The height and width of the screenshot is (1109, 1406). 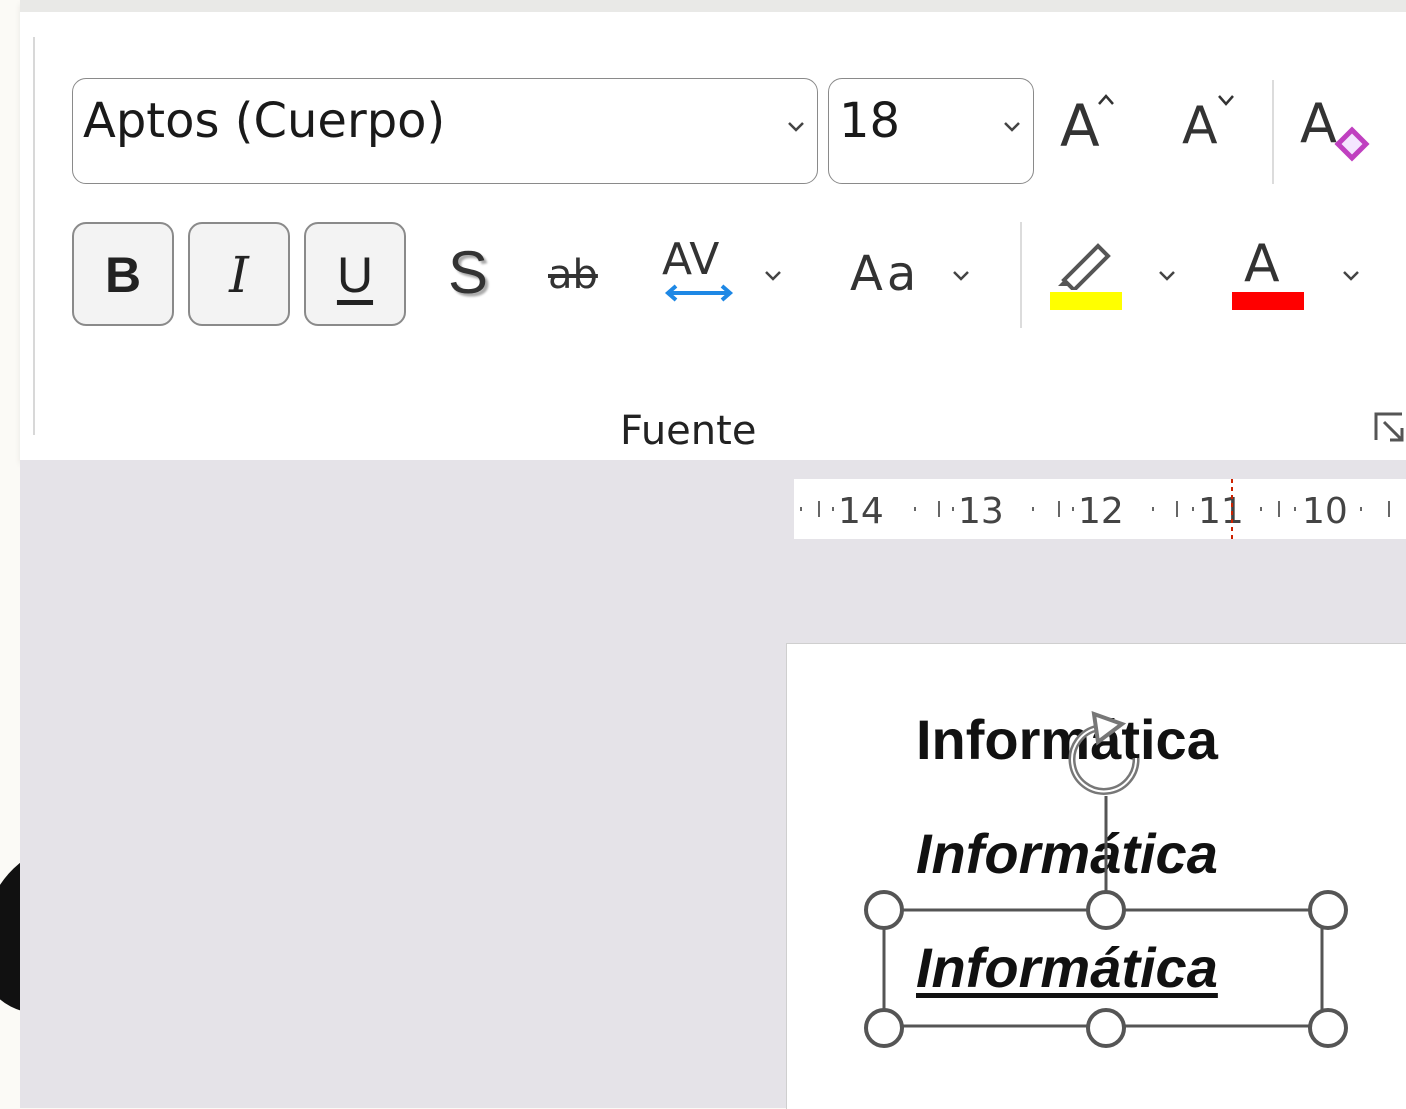 What do you see at coordinates (1268, 274) in the screenshot?
I see `font-color-button: A` at bounding box center [1268, 274].